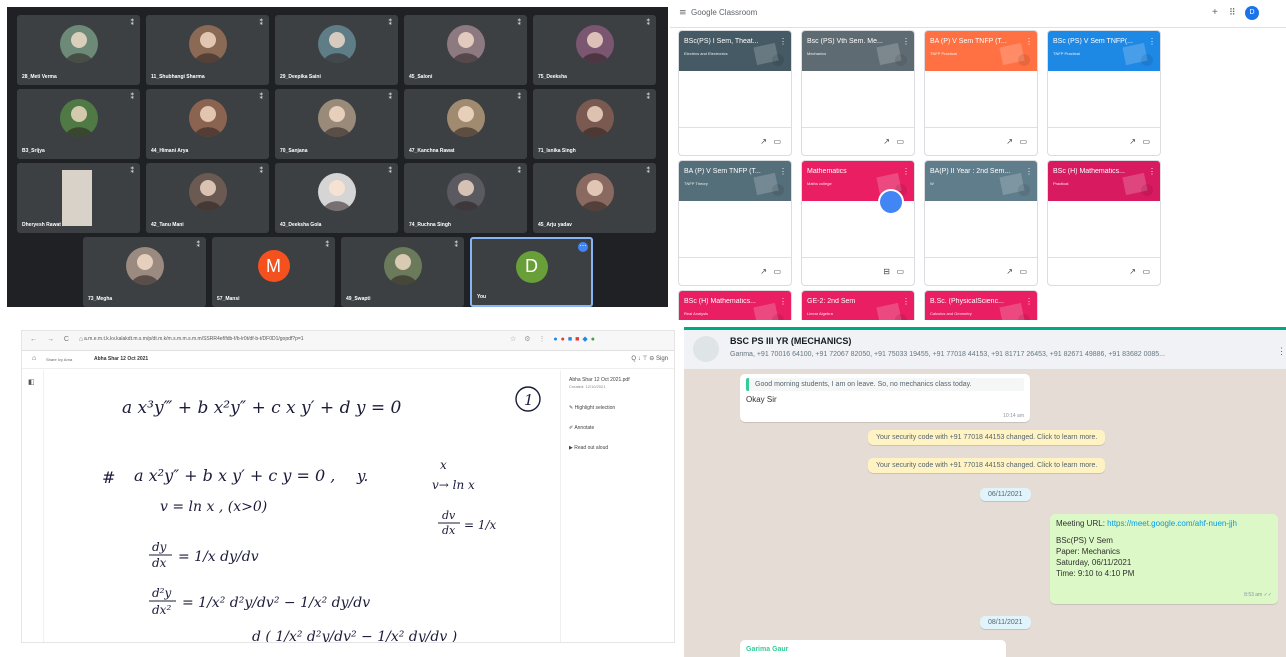 This screenshot has width=1286, height=657. I want to click on participant-tile: ⁑ Dheryesh Rawat, so click(78, 198).